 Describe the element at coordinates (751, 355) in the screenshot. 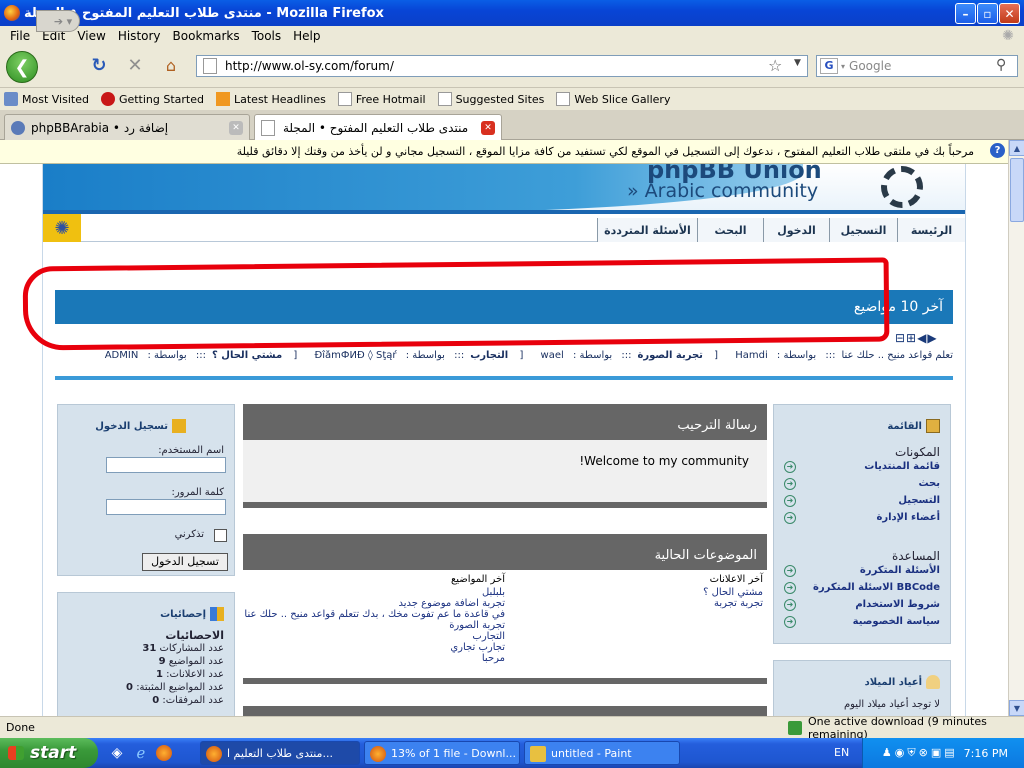

I see `ticker-author: Hamdi` at that location.